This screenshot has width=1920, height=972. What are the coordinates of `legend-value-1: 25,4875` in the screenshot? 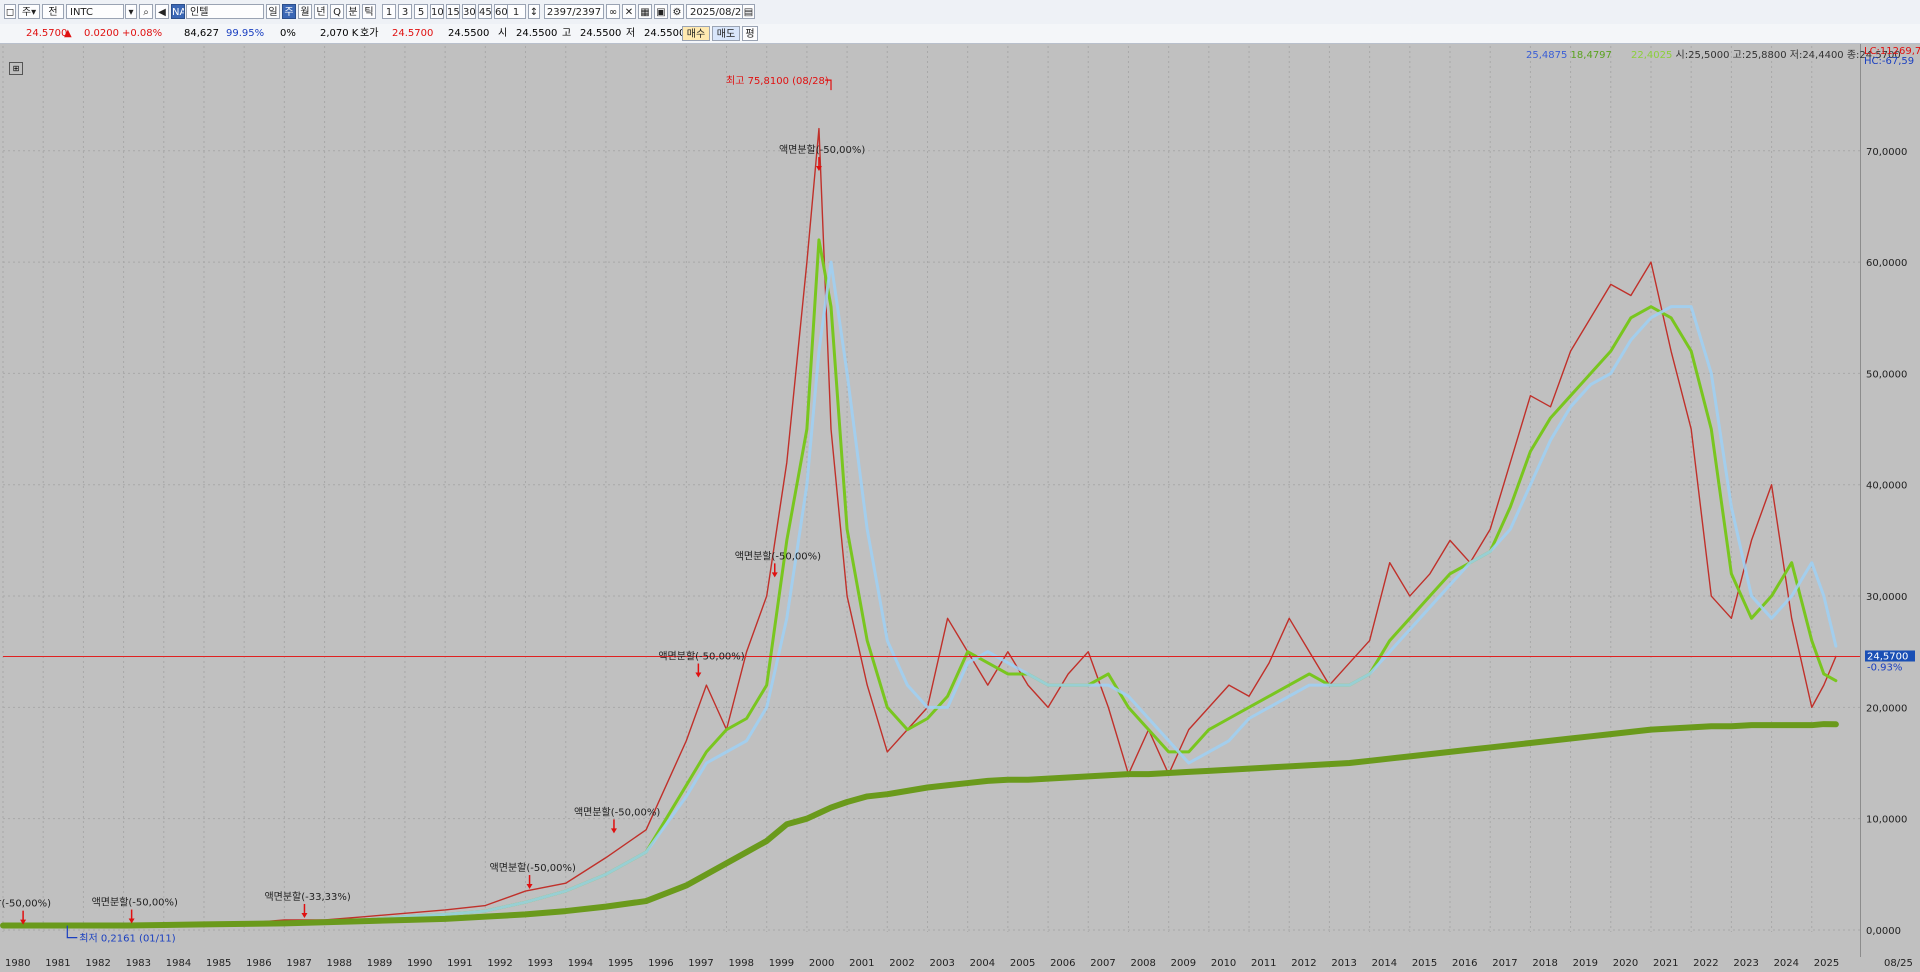 It's located at (1547, 55).